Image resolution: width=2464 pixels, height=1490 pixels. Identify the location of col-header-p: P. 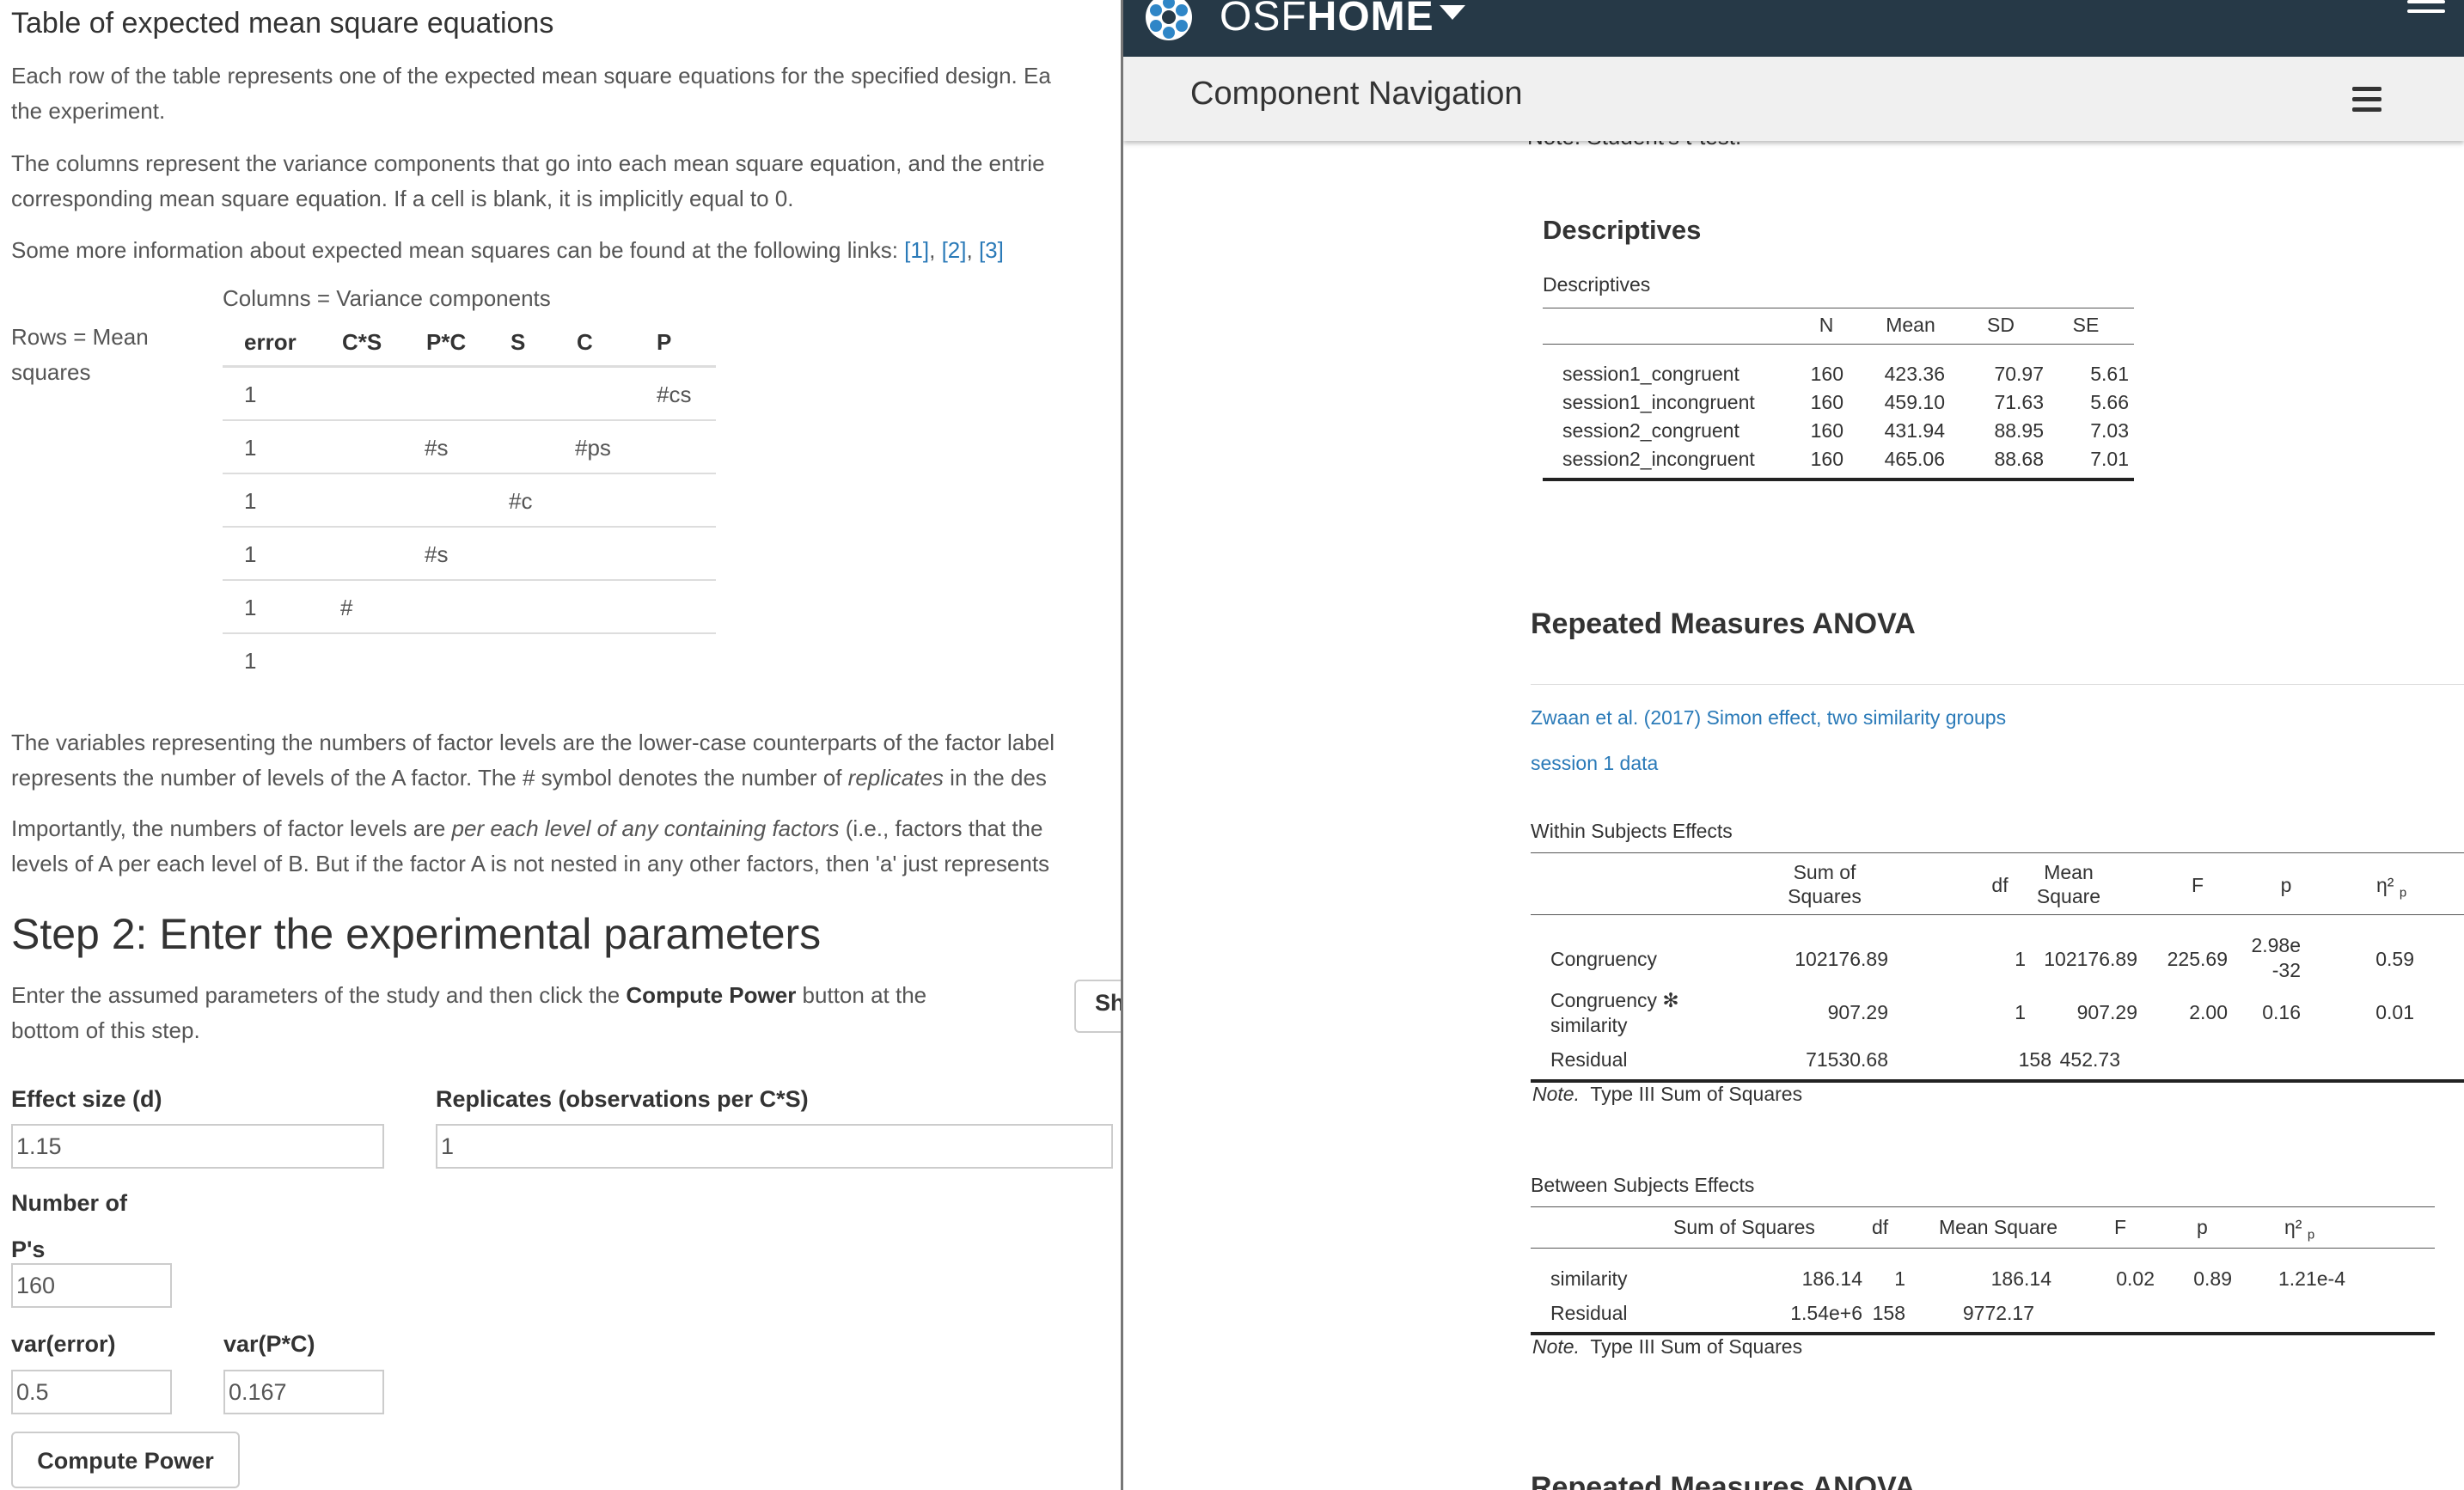
(664, 342).